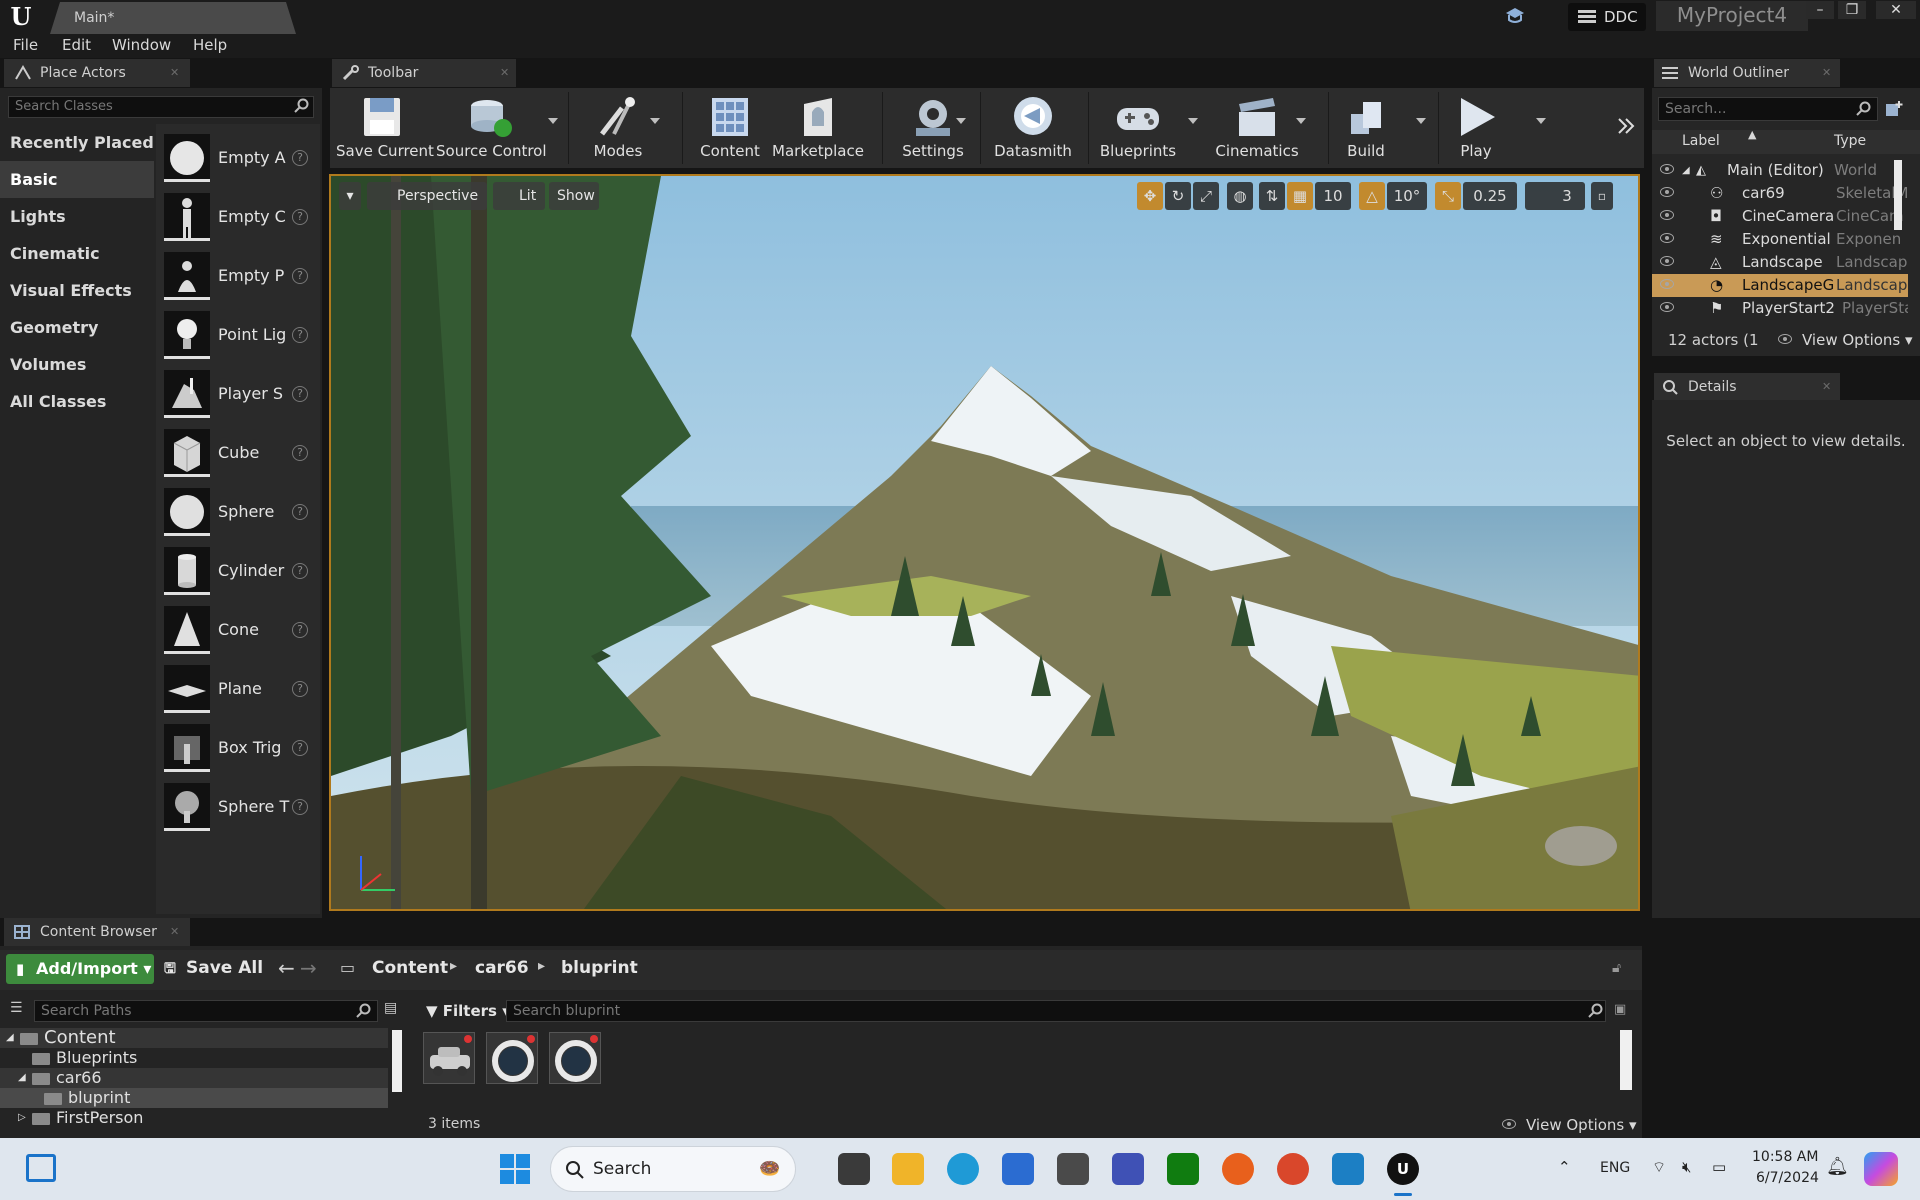 The height and width of the screenshot is (1200, 1920). I want to click on copilot-icon, so click(1881, 1169).